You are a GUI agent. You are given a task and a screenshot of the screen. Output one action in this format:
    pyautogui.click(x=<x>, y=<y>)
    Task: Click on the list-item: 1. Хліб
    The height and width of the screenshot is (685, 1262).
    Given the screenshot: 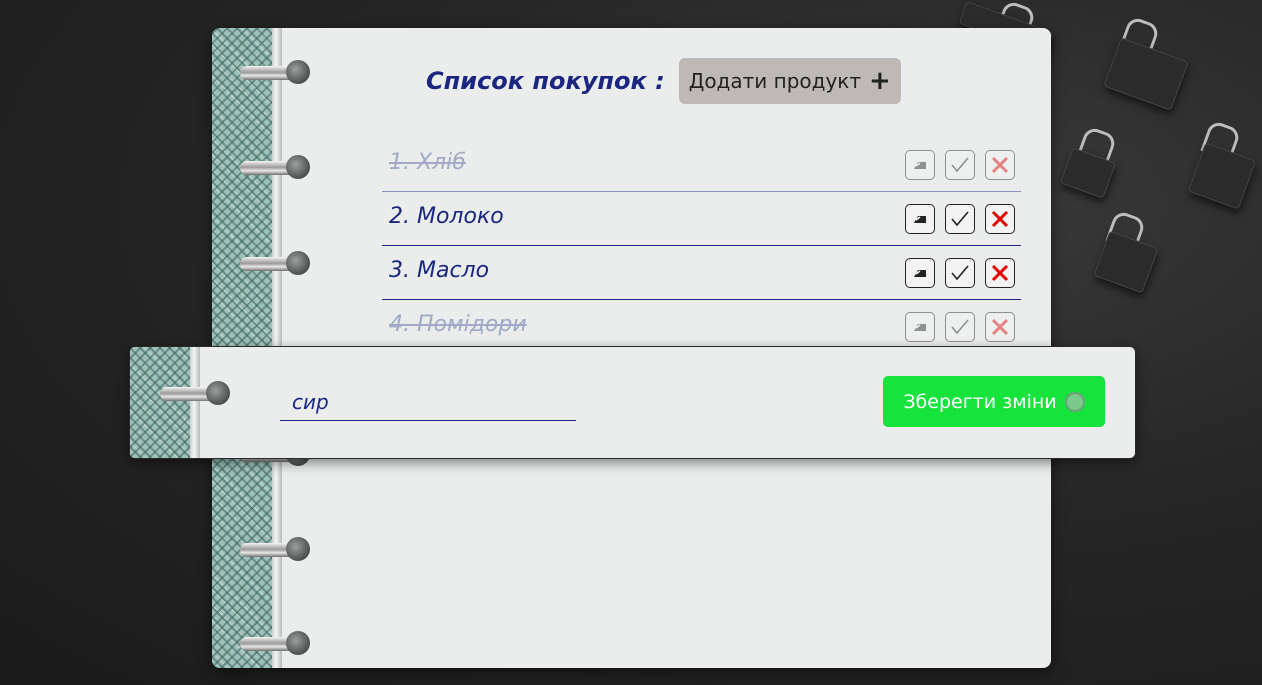 What is the action you would take?
    pyautogui.click(x=701, y=165)
    